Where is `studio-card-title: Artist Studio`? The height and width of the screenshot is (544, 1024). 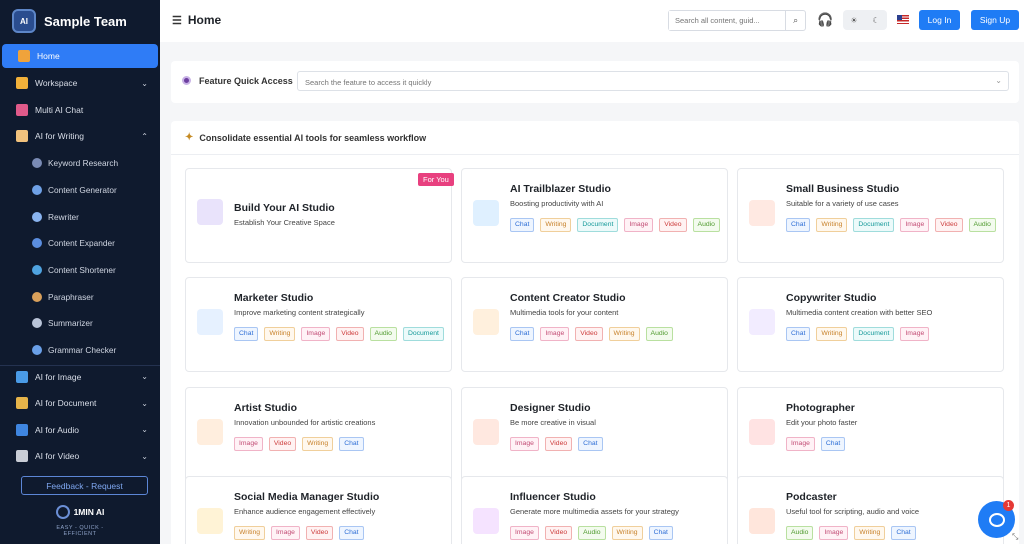 studio-card-title: Artist Studio is located at coordinates (265, 408).